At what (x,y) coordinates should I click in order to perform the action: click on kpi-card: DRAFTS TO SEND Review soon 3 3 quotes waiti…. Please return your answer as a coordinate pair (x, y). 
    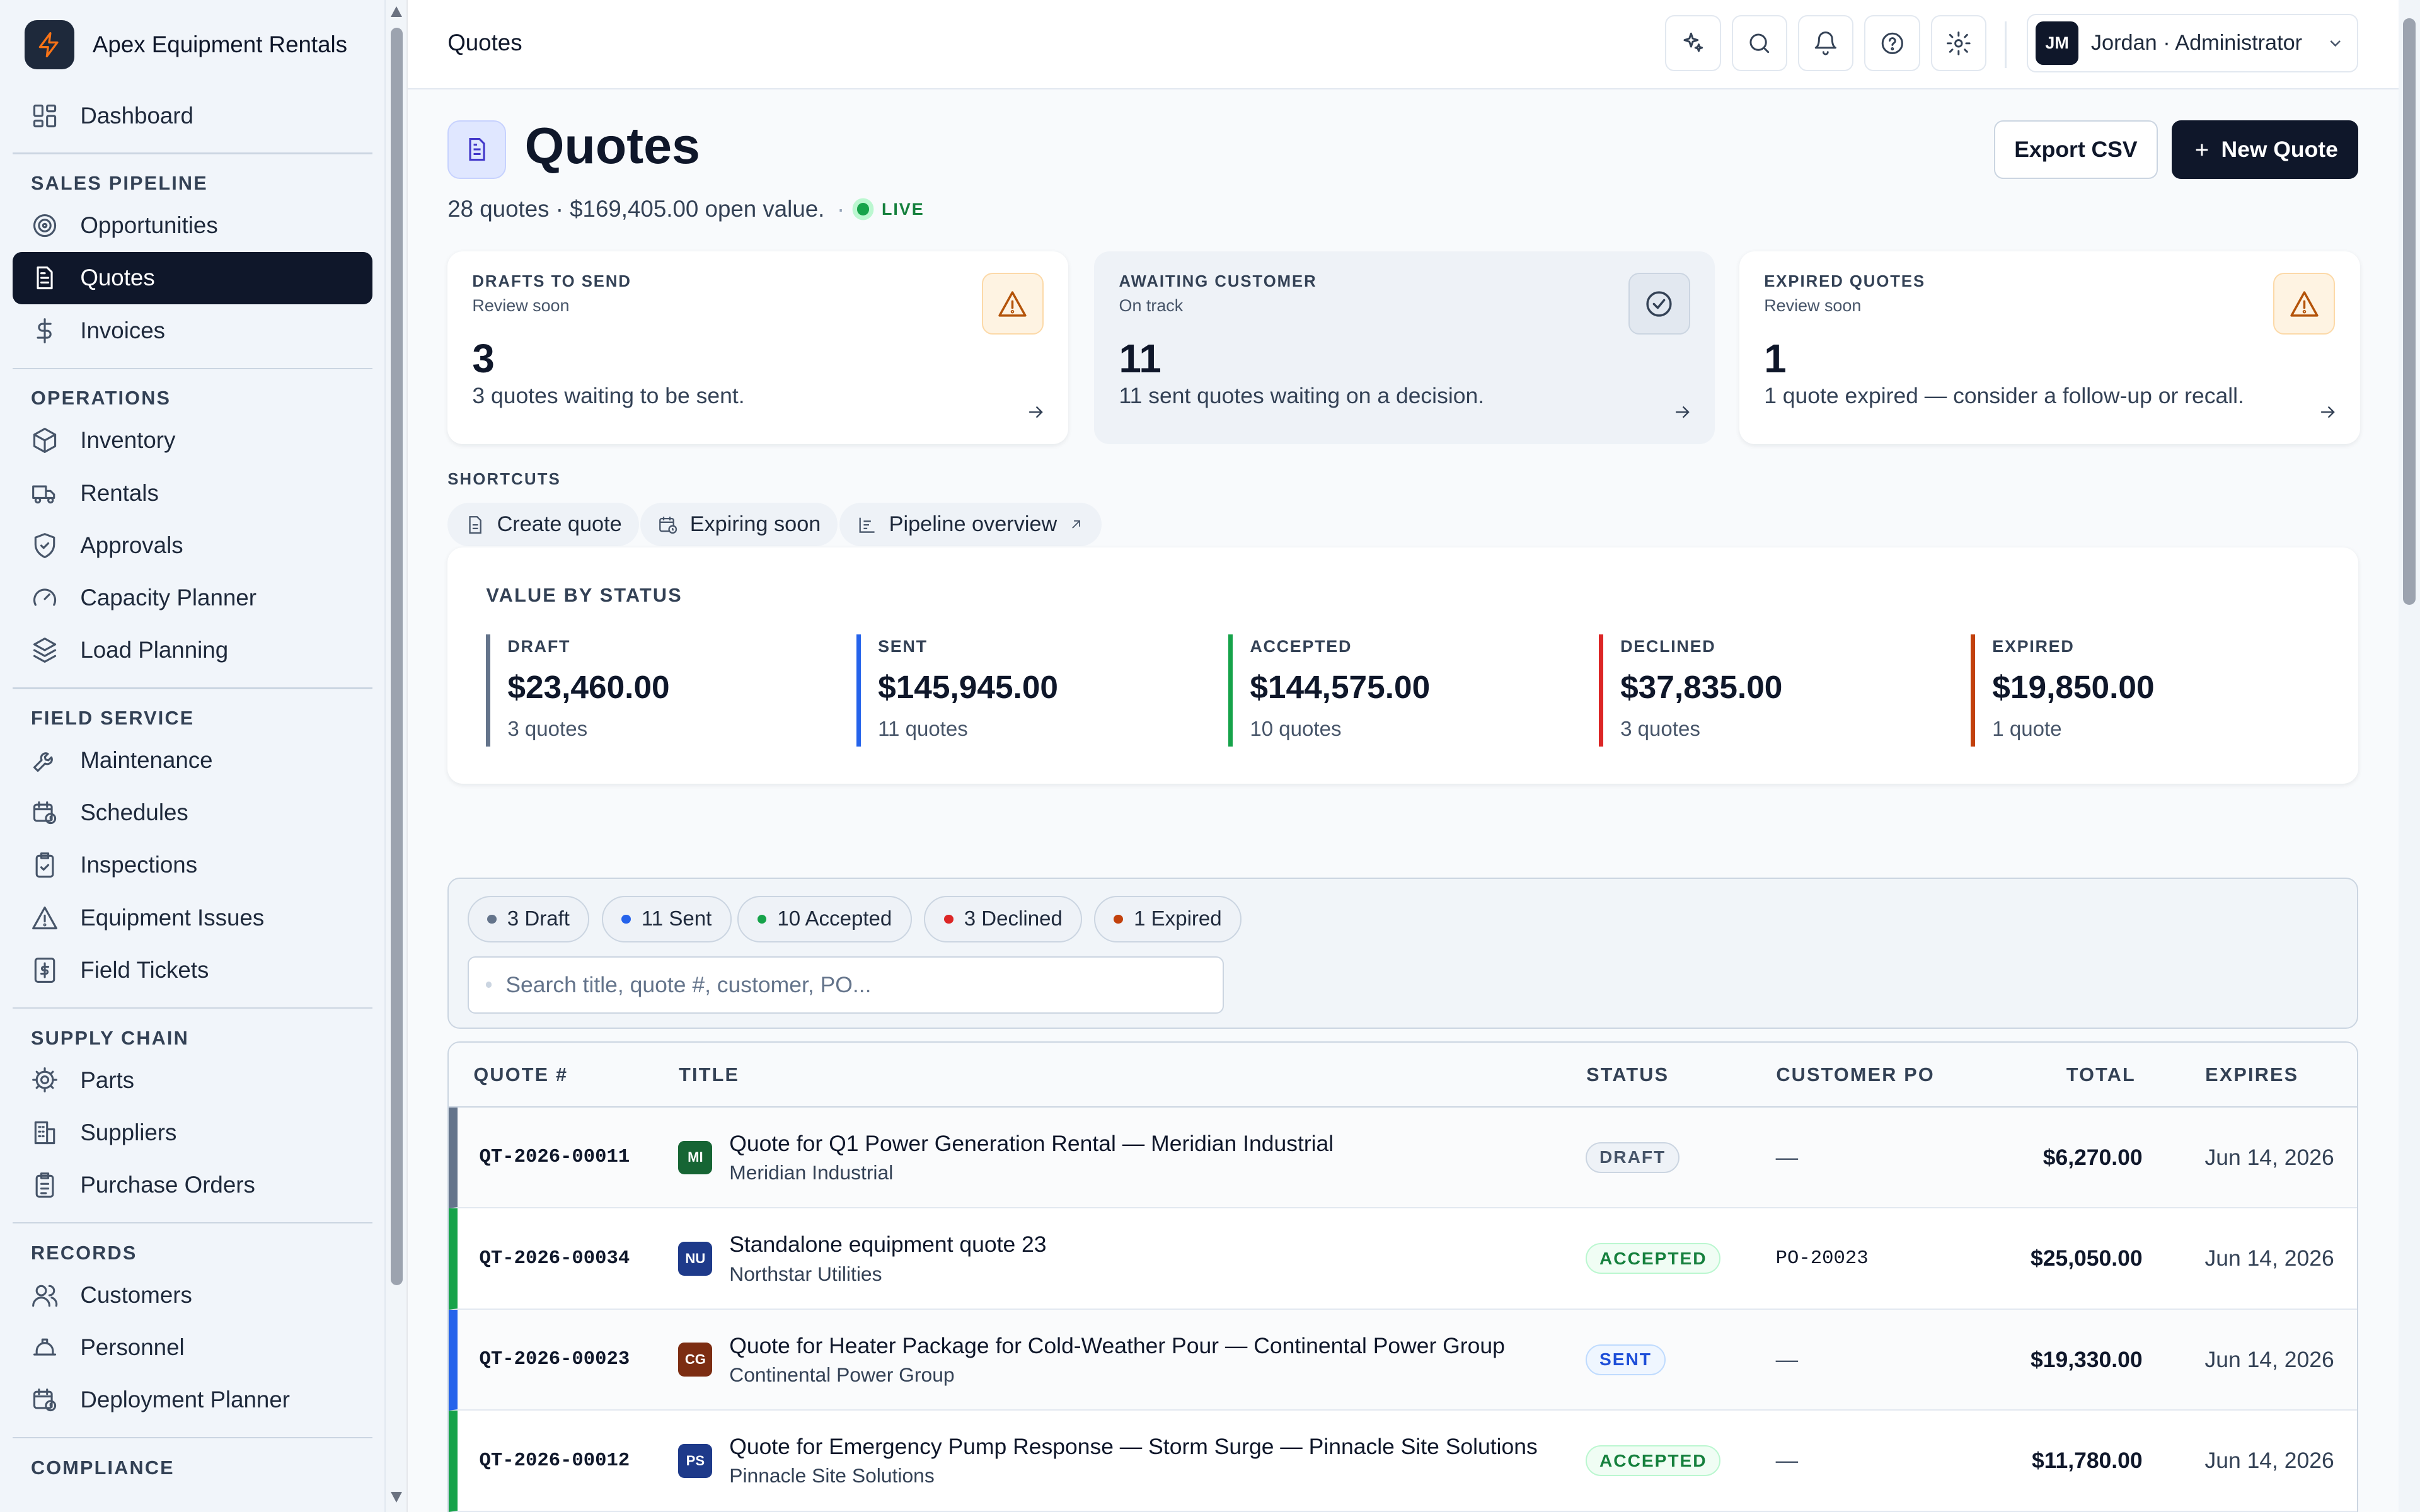
    Looking at the image, I should click on (758, 348).